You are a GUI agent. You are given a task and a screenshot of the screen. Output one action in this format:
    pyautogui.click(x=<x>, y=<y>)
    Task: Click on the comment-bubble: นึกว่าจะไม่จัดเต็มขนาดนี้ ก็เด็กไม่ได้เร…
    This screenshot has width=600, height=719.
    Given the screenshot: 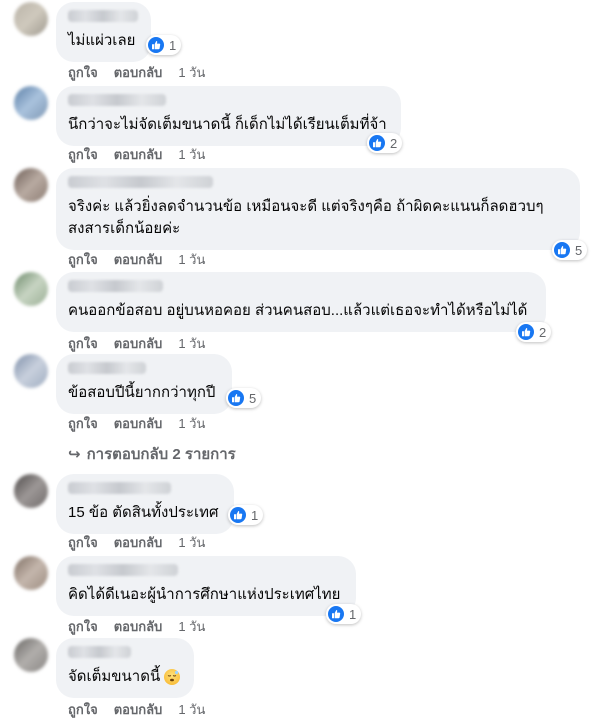 What is the action you would take?
    pyautogui.click(x=228, y=116)
    